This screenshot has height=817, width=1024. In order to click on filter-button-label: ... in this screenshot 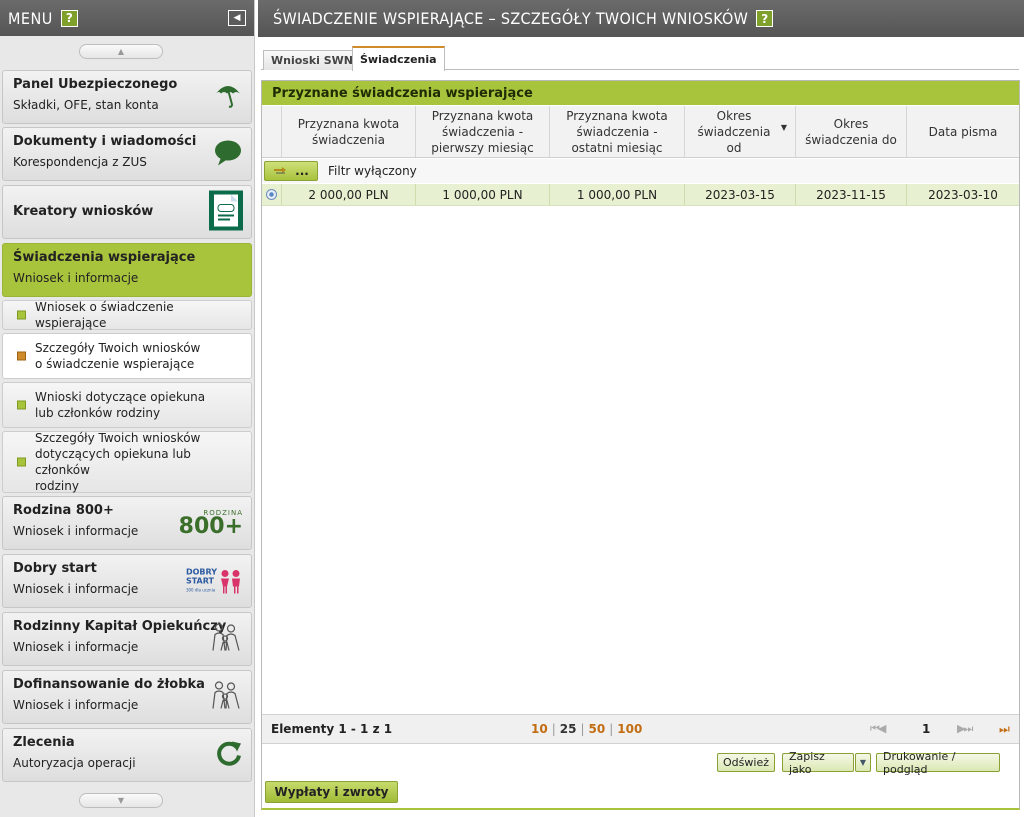, I will do `click(302, 171)`.